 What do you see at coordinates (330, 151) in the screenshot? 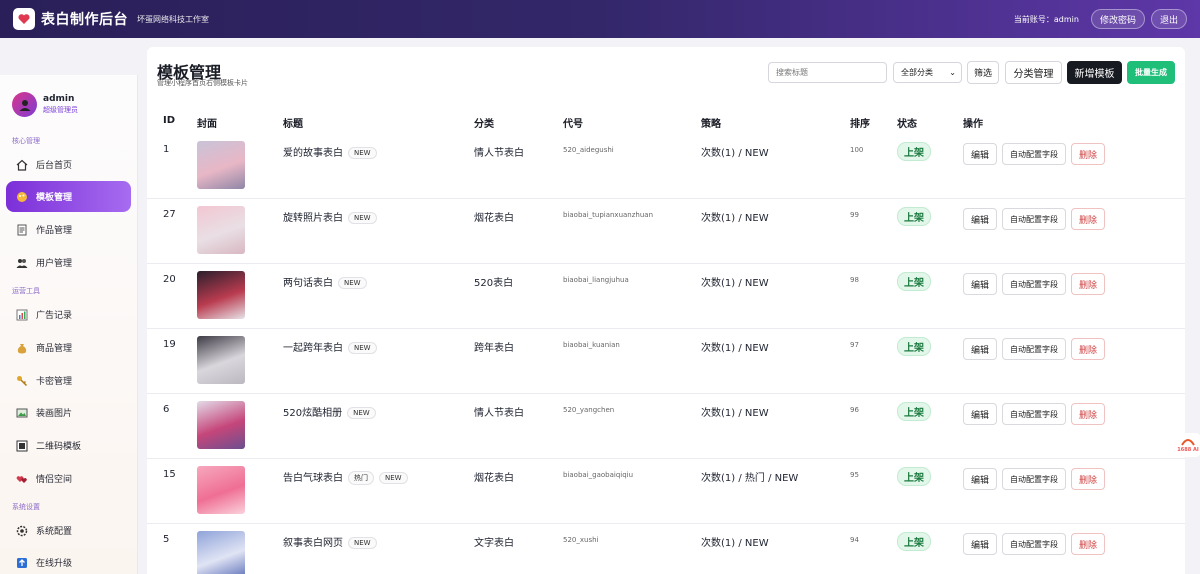
I see `row-title-cell: 爱的故事表白 NEW` at bounding box center [330, 151].